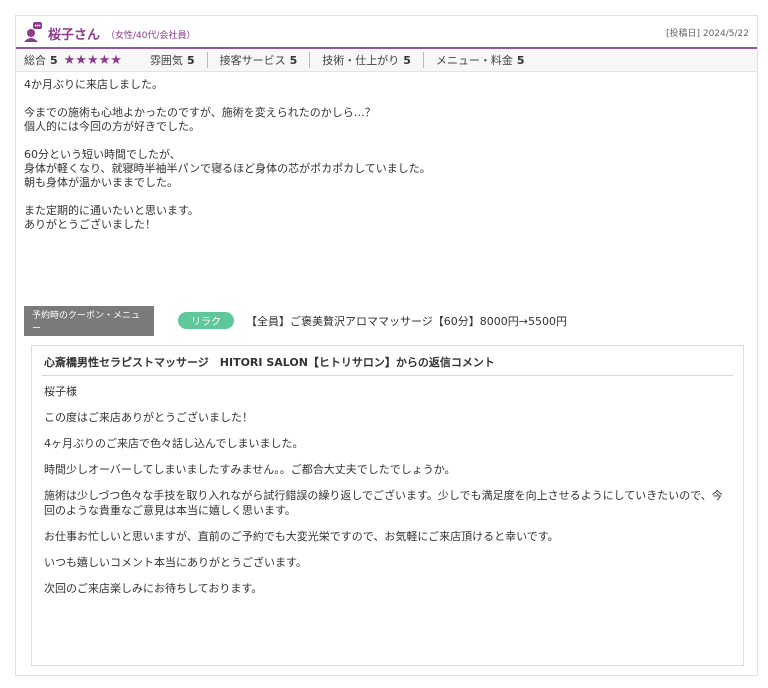 This screenshot has height=688, width=768. I want to click on rating-menu-value: 5, so click(520, 60).